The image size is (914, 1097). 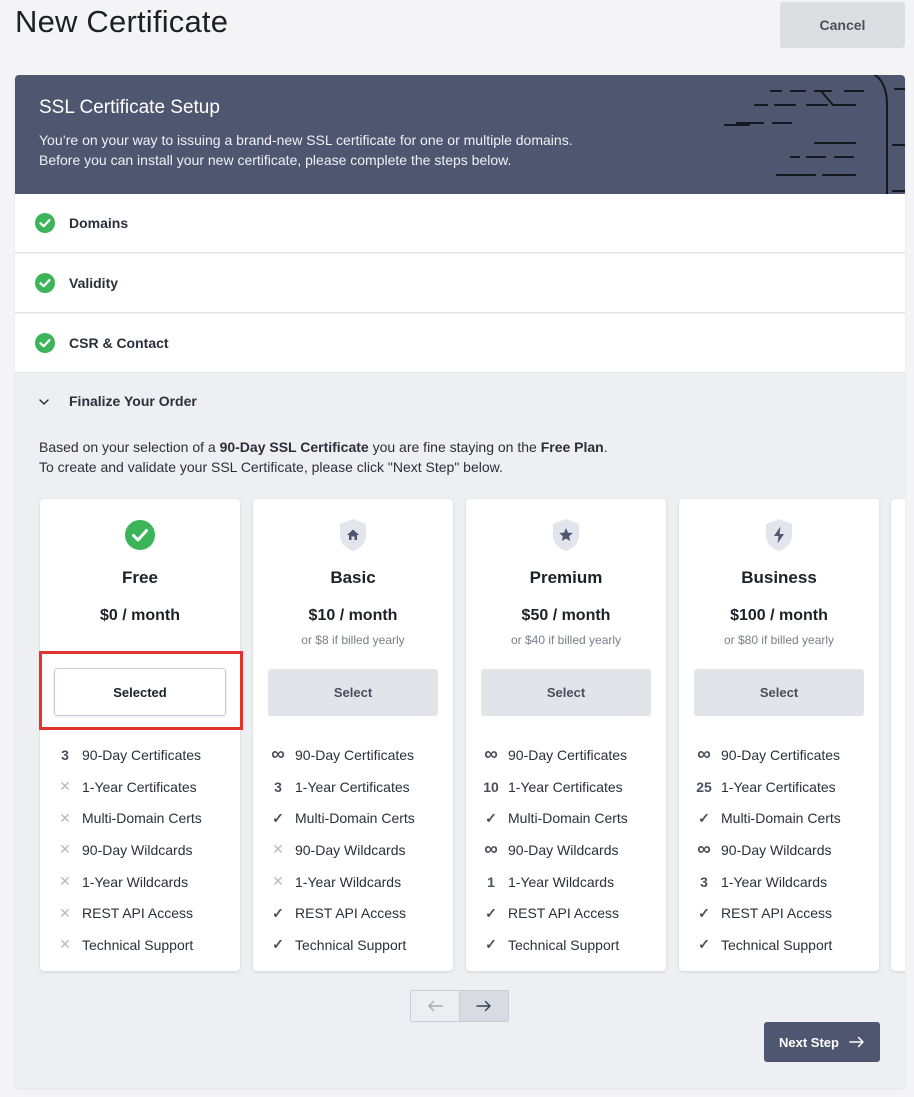 I want to click on shield-star-icon, so click(x=566, y=535).